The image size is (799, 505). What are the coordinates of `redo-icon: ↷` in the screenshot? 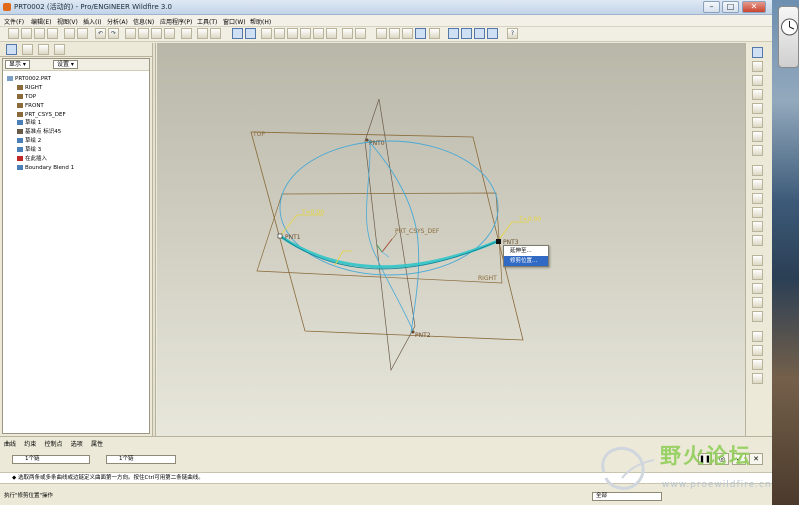 It's located at (113, 33).